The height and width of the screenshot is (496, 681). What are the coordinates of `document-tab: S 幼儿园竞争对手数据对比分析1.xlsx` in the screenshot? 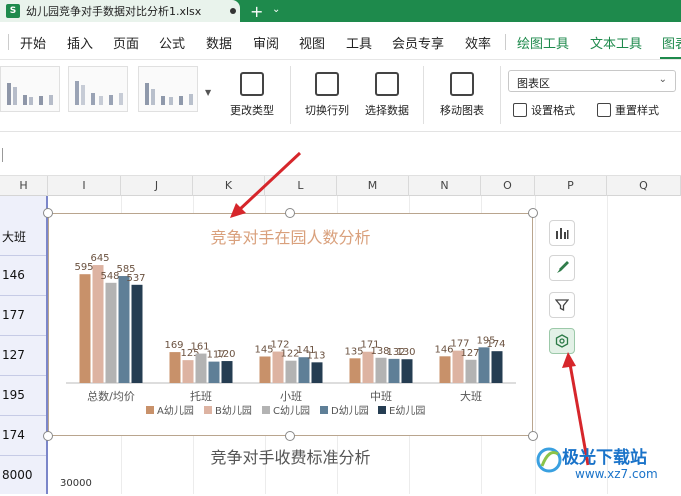 It's located at (120, 11).